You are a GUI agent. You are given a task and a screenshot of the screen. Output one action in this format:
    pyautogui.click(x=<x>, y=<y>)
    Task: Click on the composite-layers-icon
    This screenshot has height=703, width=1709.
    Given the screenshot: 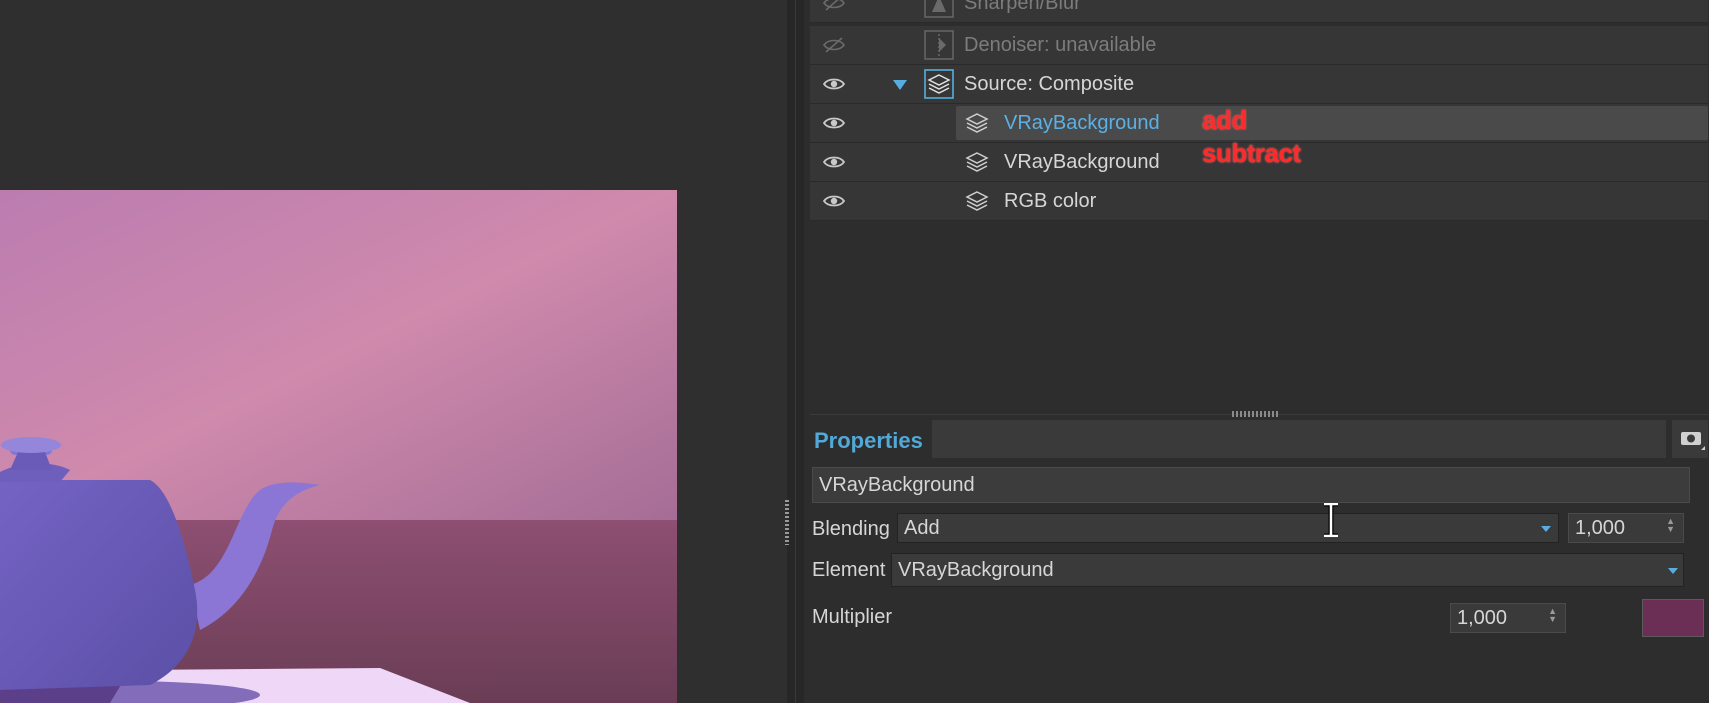 What is the action you would take?
    pyautogui.click(x=939, y=84)
    